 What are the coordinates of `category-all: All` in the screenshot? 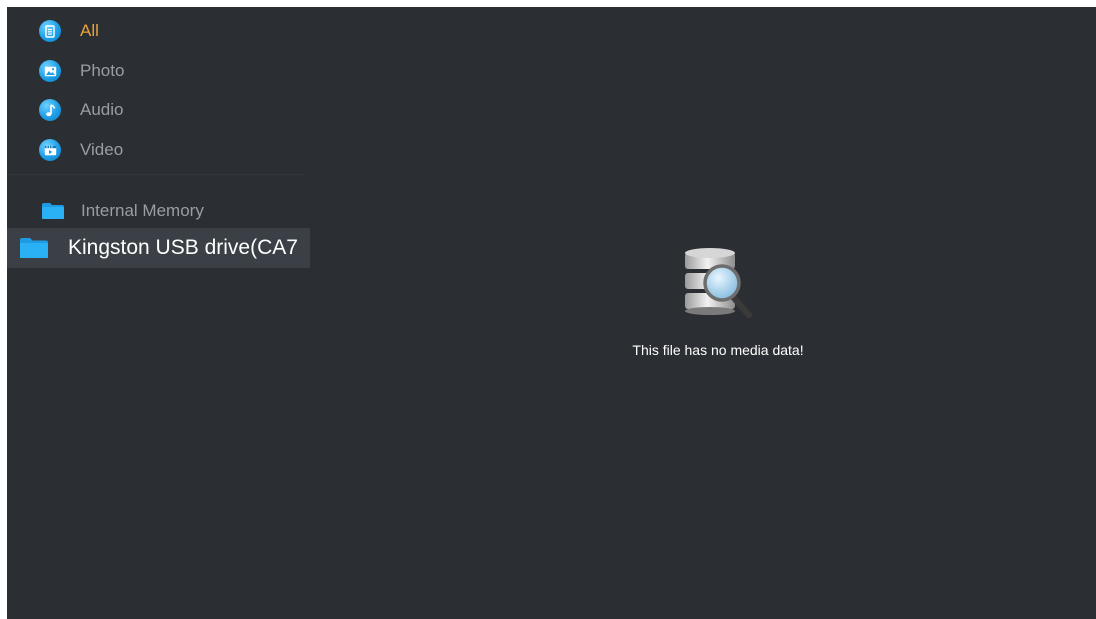 It's located at (69, 31).